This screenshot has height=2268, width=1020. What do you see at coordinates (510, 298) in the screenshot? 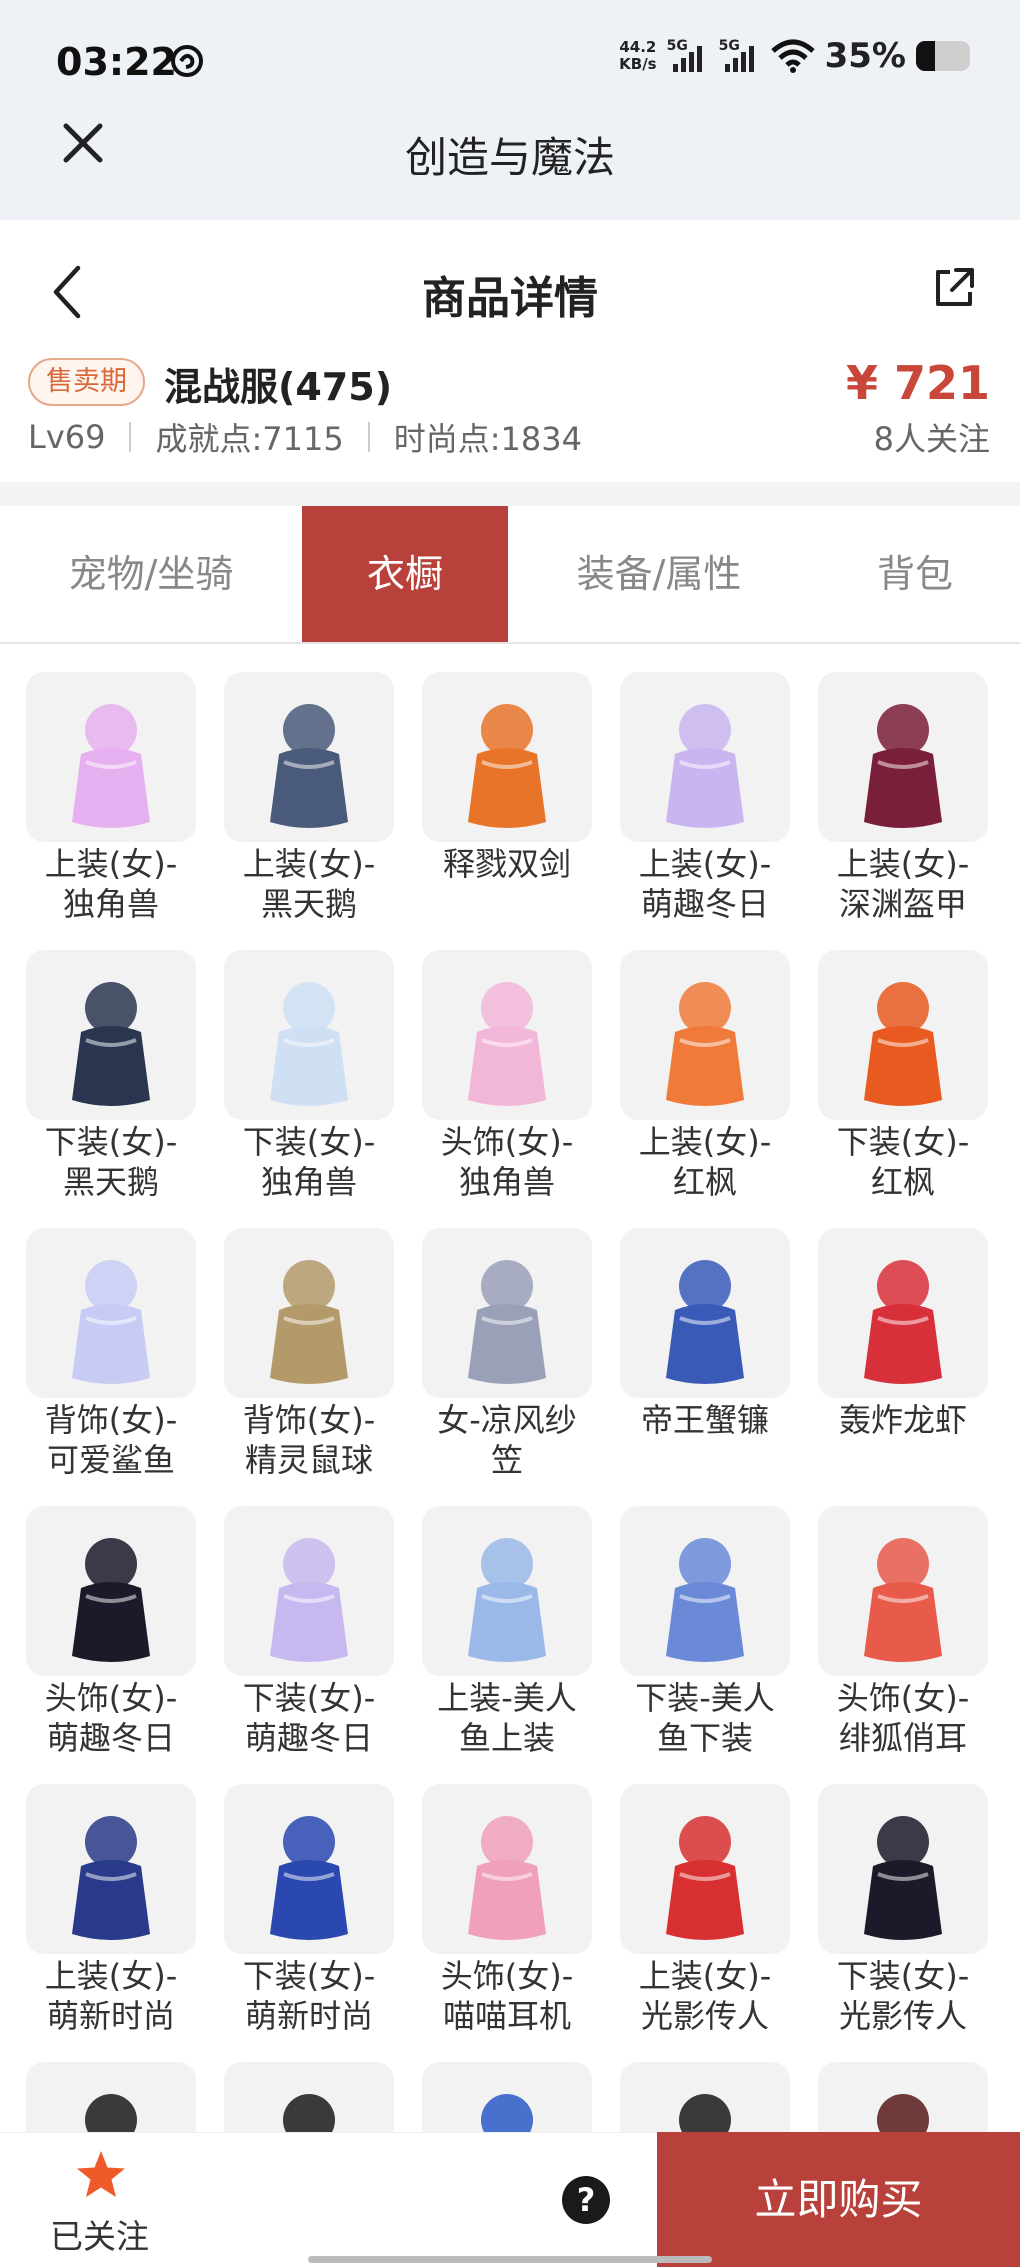
I see `page-title: 商品详情` at bounding box center [510, 298].